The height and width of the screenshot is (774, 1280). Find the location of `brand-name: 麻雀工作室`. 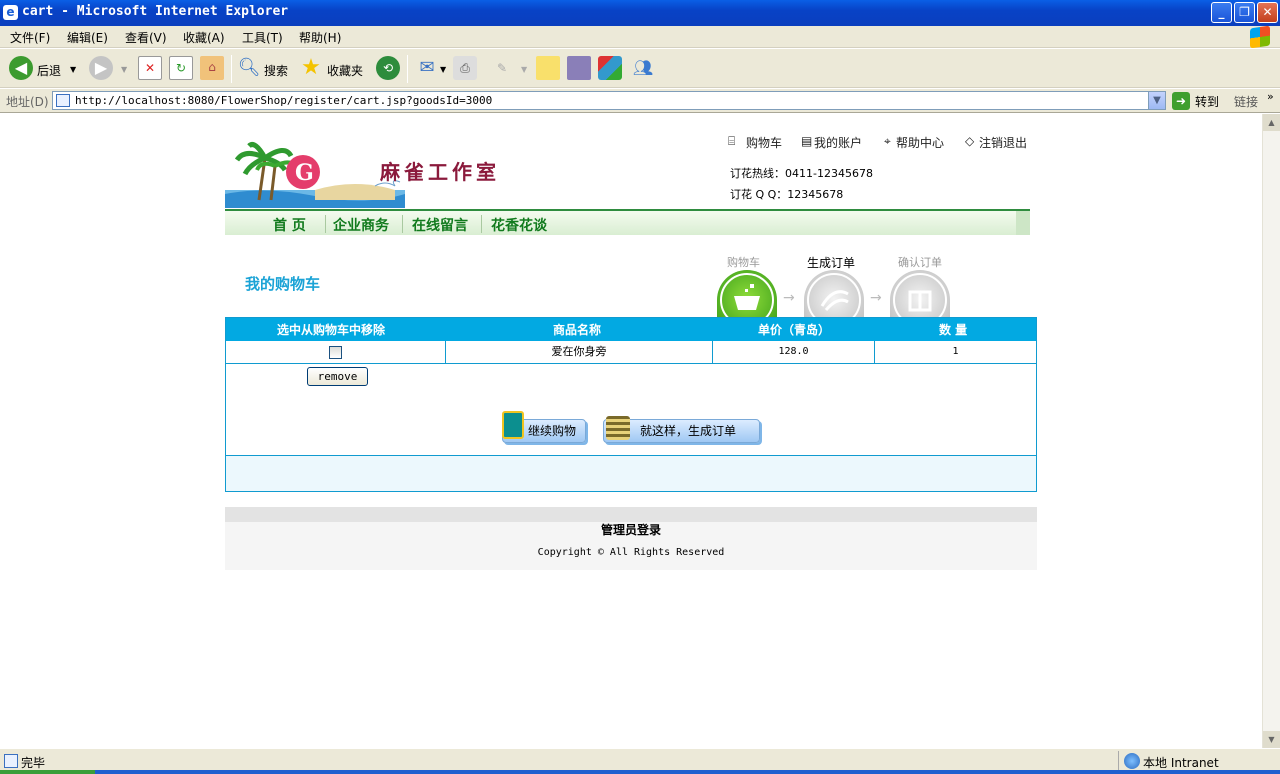

brand-name: 麻雀工作室 is located at coordinates (440, 172).